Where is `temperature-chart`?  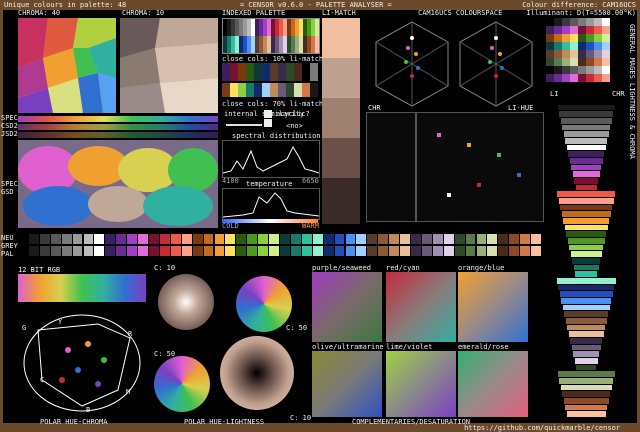
temperature-chart is located at coordinates (271, 204).